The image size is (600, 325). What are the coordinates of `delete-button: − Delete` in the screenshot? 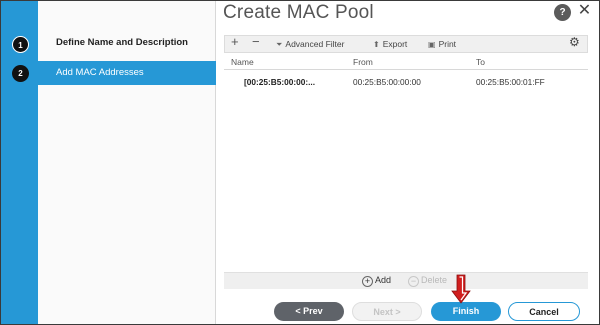 It's located at (427, 281).